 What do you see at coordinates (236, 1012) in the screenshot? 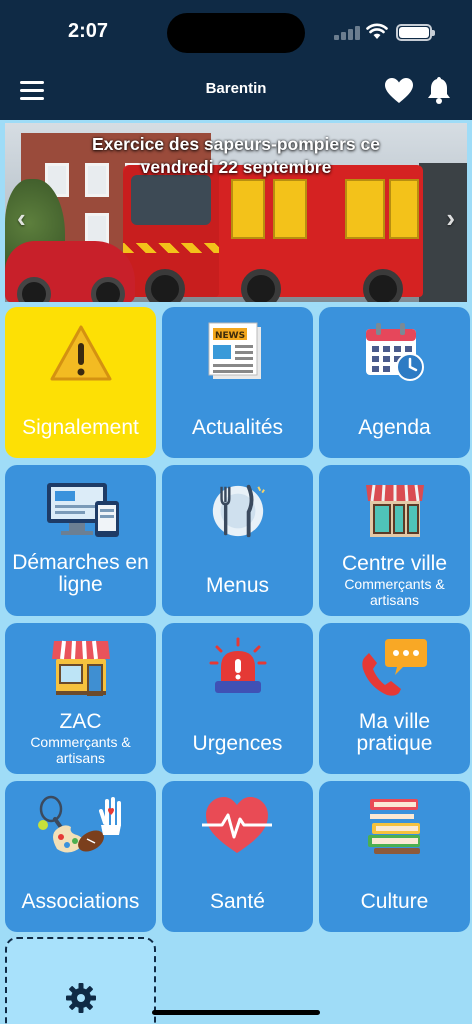
I see `home-indicator` at bounding box center [236, 1012].